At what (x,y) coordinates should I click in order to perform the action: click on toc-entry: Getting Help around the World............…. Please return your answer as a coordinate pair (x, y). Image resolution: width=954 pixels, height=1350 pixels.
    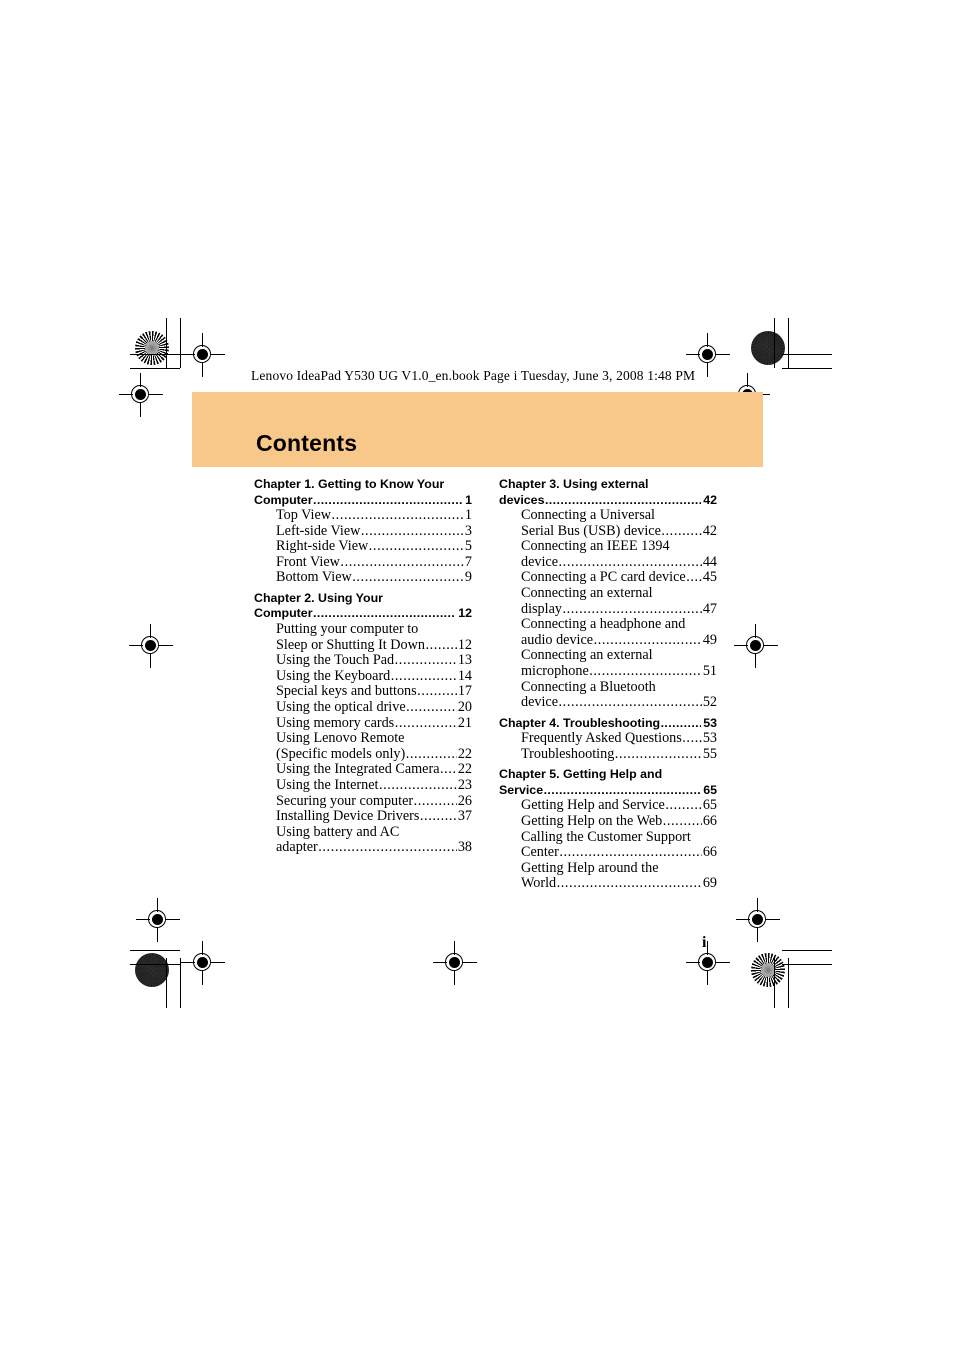
    Looking at the image, I should click on (619, 875).